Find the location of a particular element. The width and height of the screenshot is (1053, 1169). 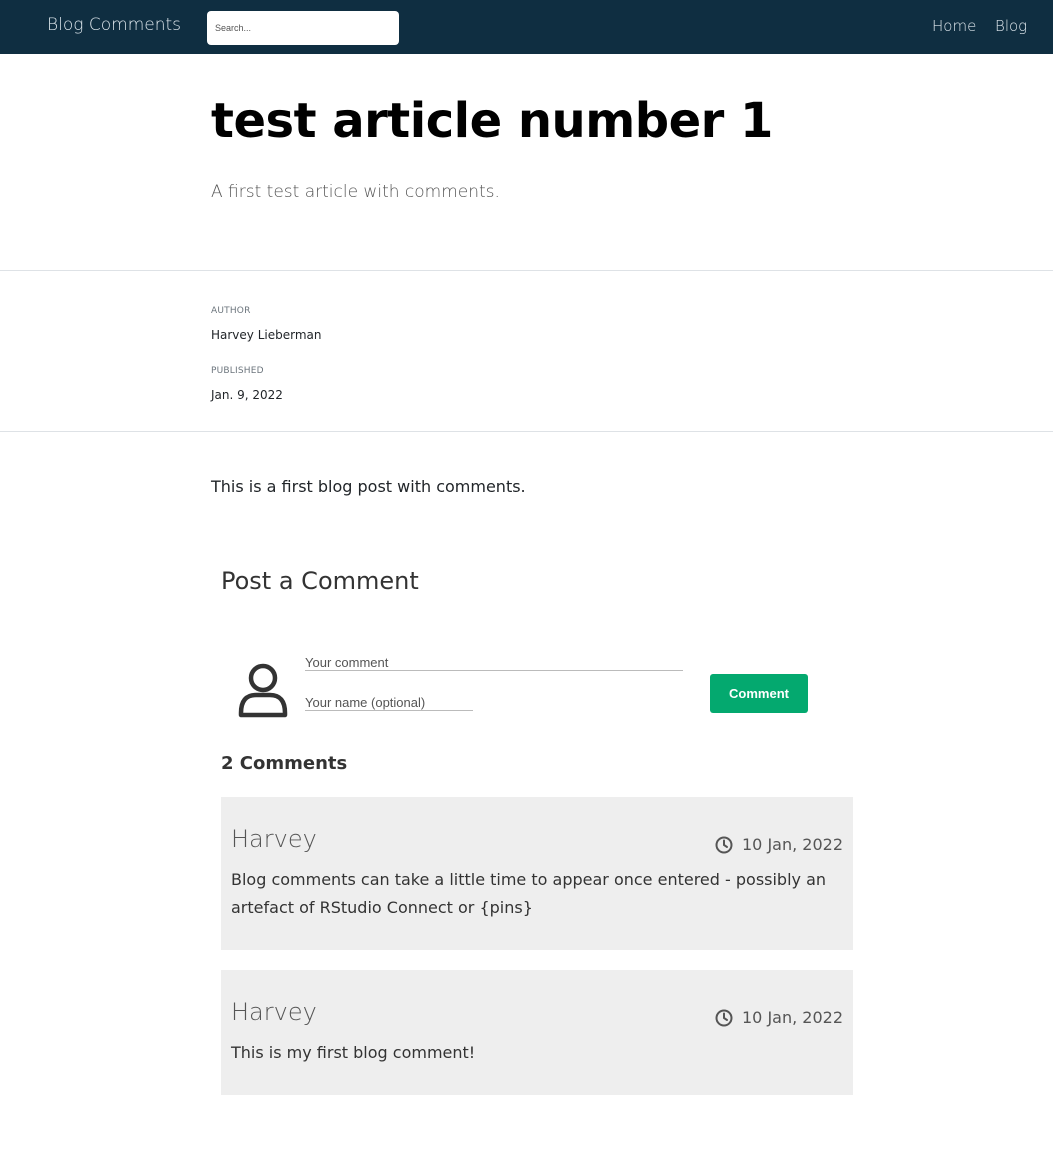

search-input is located at coordinates (303, 28).